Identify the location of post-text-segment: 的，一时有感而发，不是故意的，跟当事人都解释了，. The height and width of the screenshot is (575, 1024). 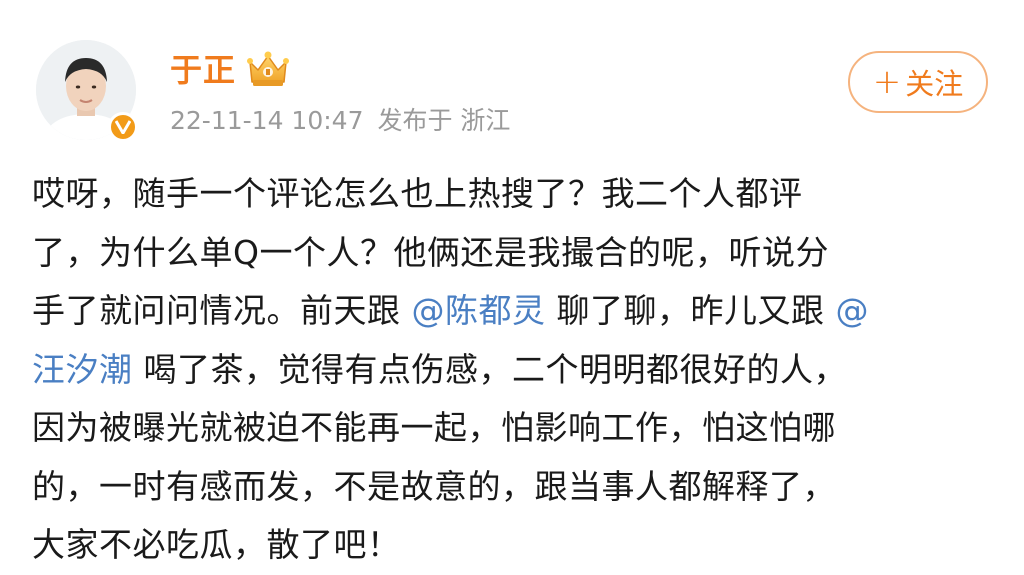
(434, 486).